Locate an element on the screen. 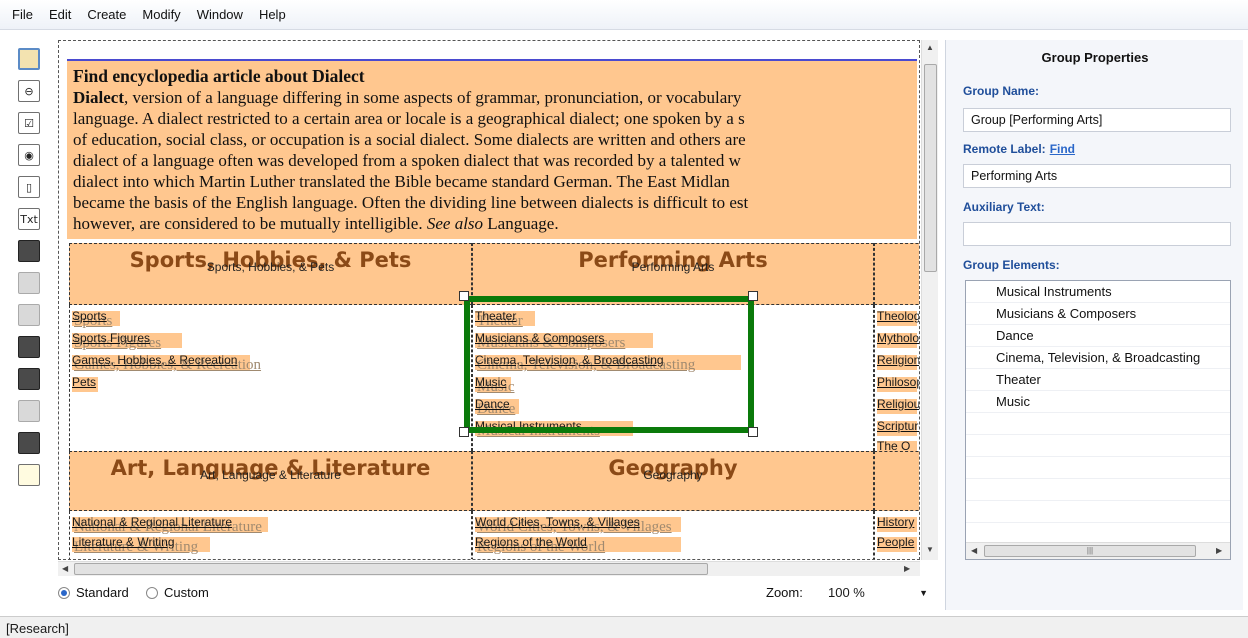  custom-label: Custom is located at coordinates (186, 592).